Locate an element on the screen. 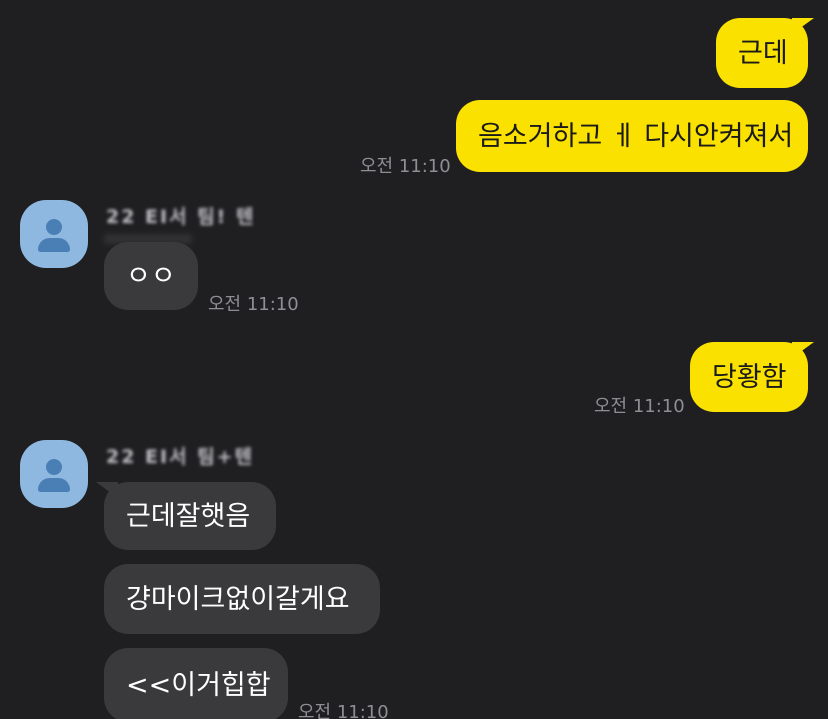  their-message-bubble: ㅇㅇ is located at coordinates (151, 276).